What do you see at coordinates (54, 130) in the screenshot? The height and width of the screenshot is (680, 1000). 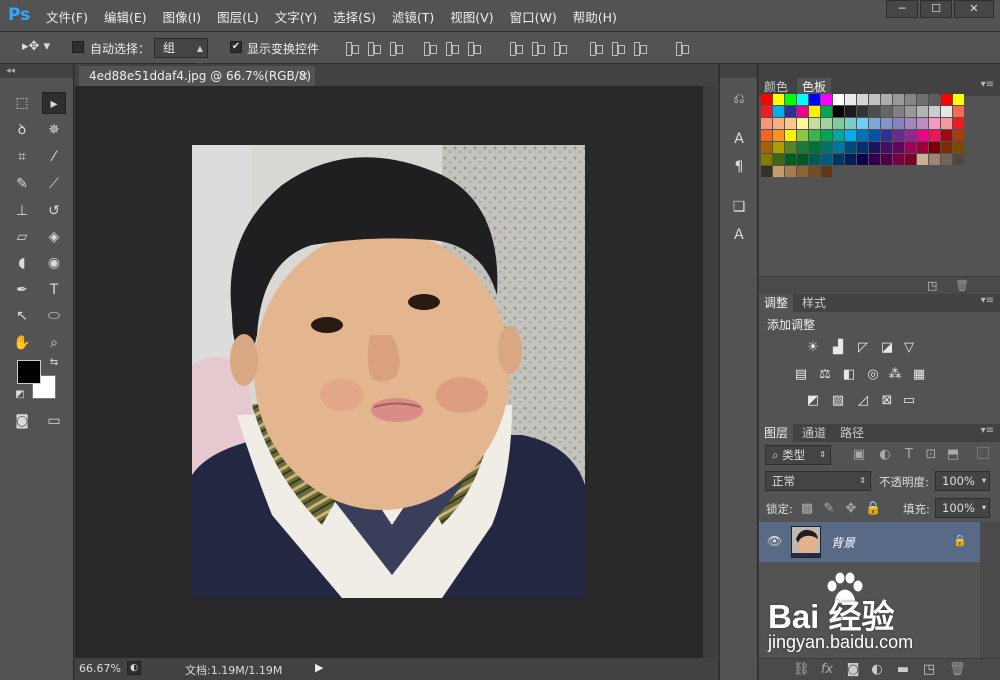 I see `magic-wand-tool-icon: ✵` at bounding box center [54, 130].